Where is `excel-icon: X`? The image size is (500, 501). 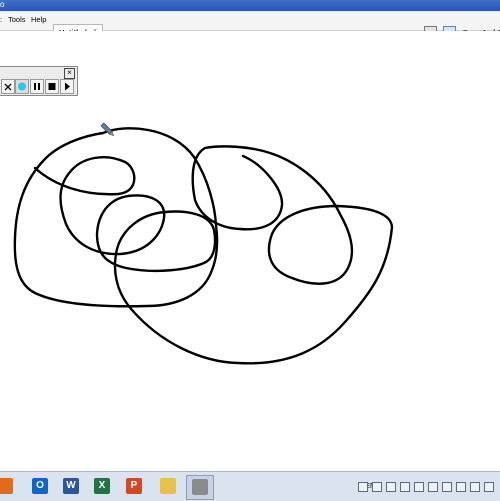
excel-icon: X is located at coordinates (102, 486).